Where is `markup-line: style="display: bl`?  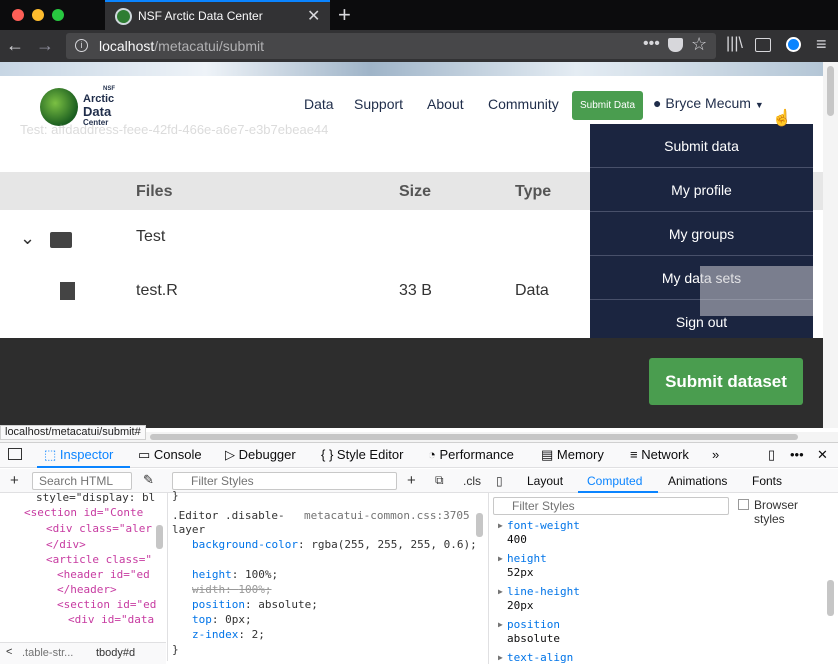 markup-line: style="display: bl is located at coordinates (95, 498).